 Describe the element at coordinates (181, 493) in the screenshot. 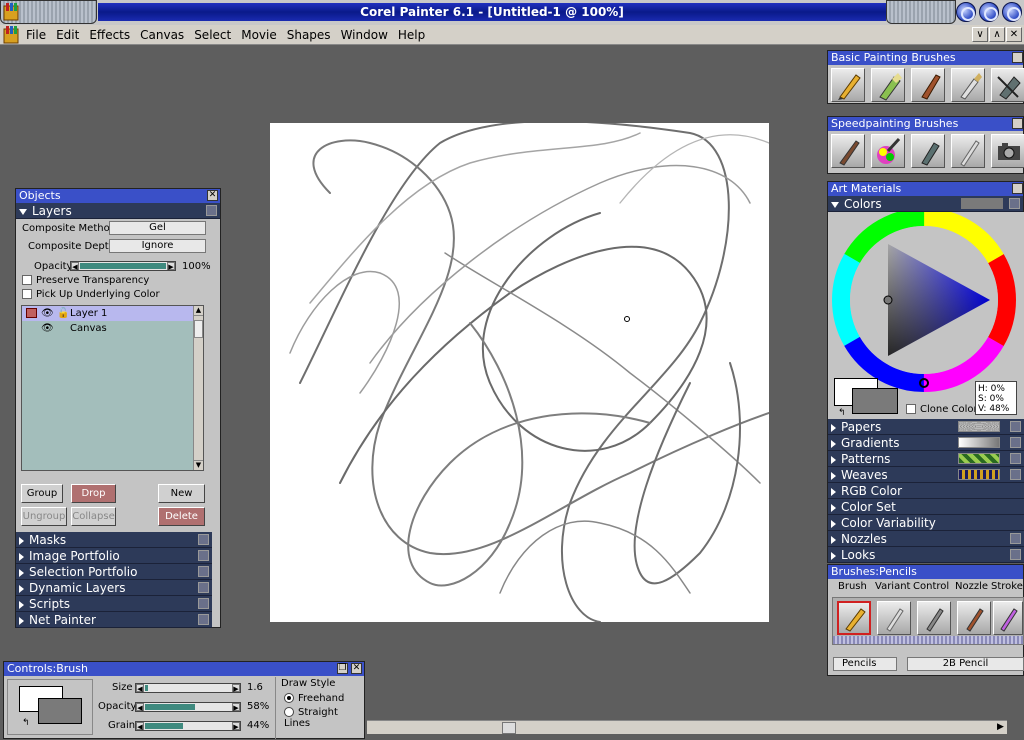

I see `new-layer-button: New` at that location.